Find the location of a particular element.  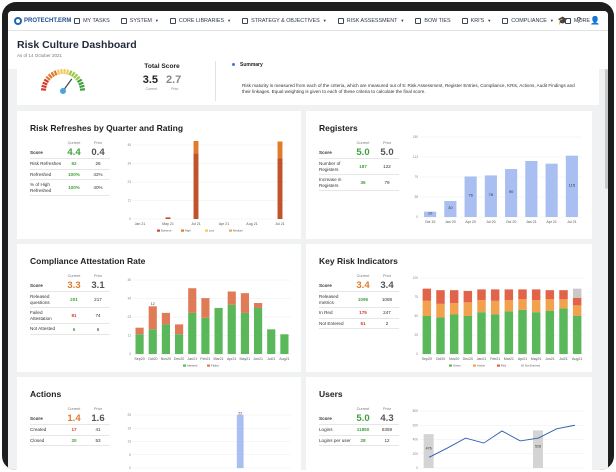

nav-item-compliance: COMPLIANCE ▼ is located at coordinates (528, 20).